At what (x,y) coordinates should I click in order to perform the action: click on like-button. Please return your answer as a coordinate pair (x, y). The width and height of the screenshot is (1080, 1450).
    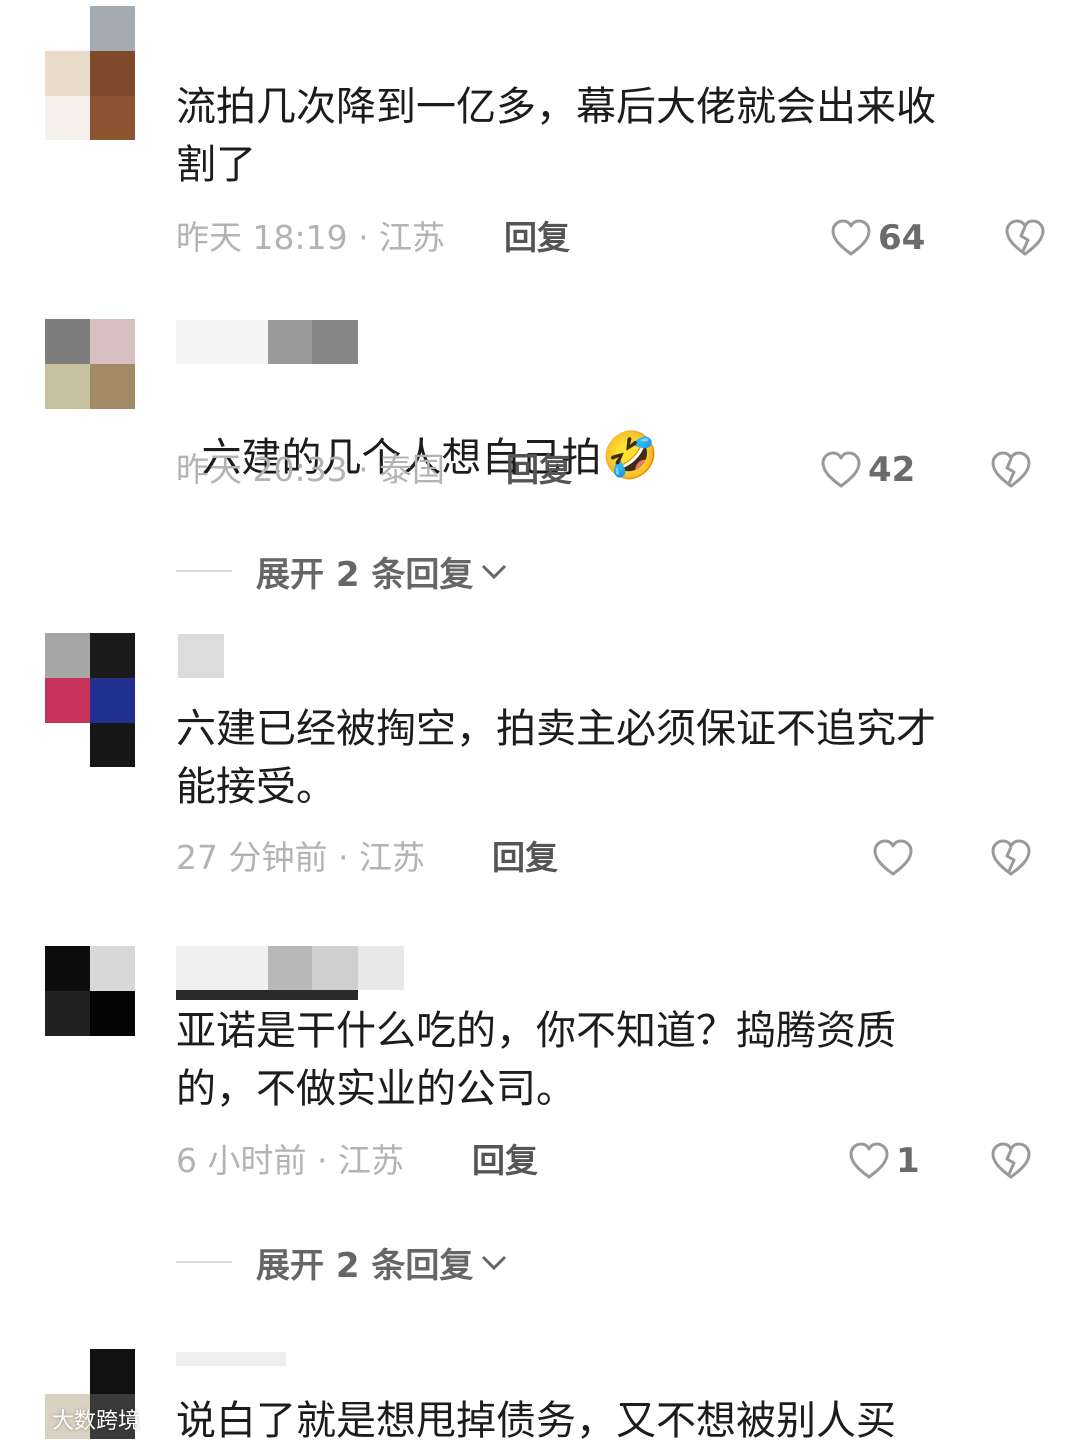
    Looking at the image, I should click on (896, 858).